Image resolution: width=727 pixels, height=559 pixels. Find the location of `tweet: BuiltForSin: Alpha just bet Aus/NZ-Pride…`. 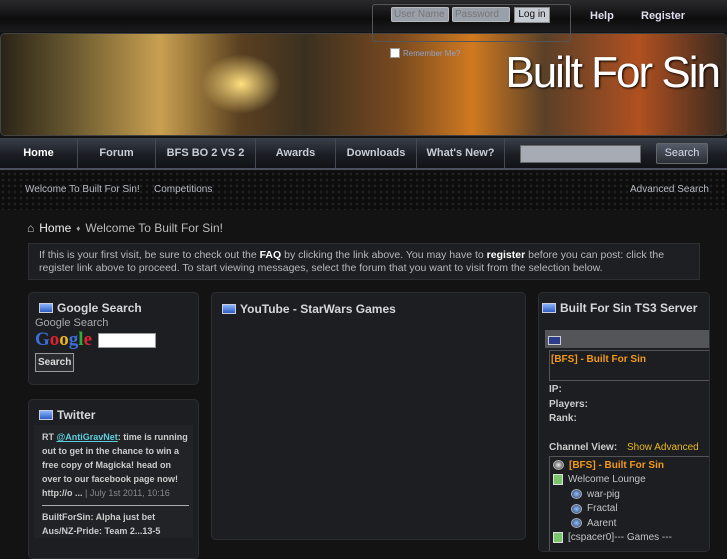

tweet: BuiltForSin: Alpha just bet Aus/NZ-Pride… is located at coordinates (101, 524).